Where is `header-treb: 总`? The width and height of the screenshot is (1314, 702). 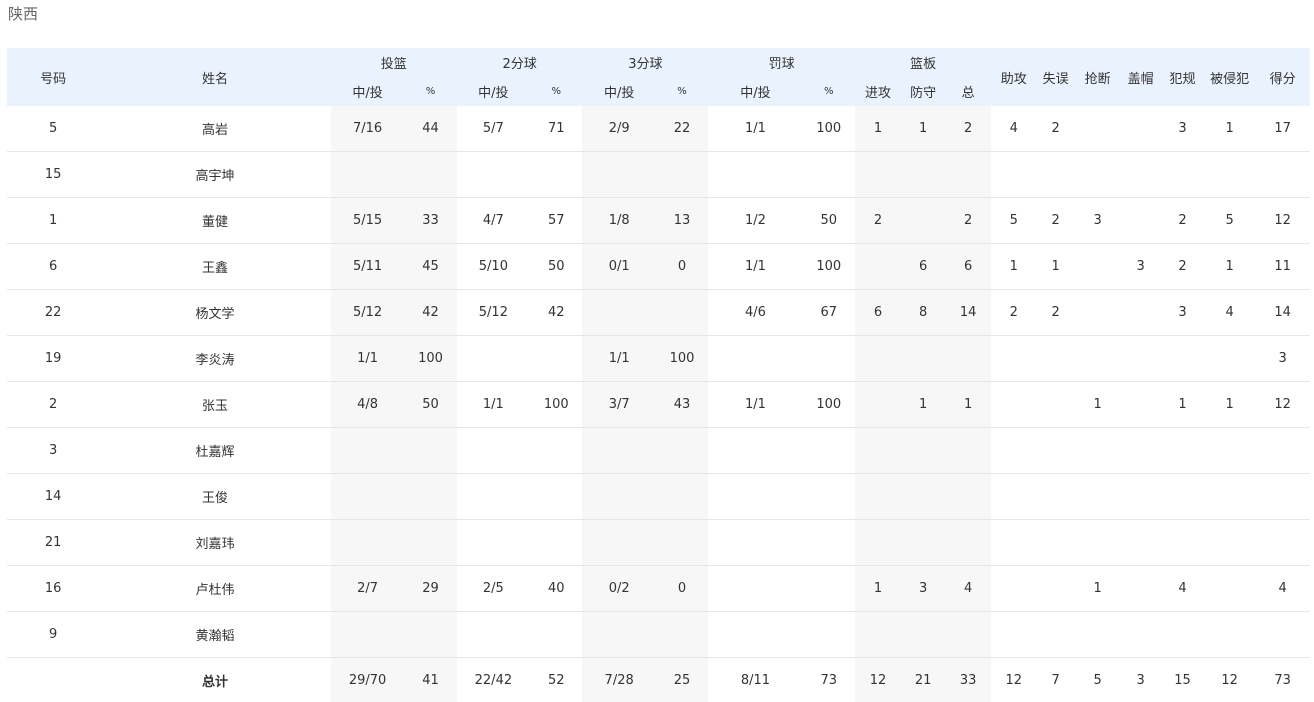 header-treb: 总 is located at coordinates (968, 91).